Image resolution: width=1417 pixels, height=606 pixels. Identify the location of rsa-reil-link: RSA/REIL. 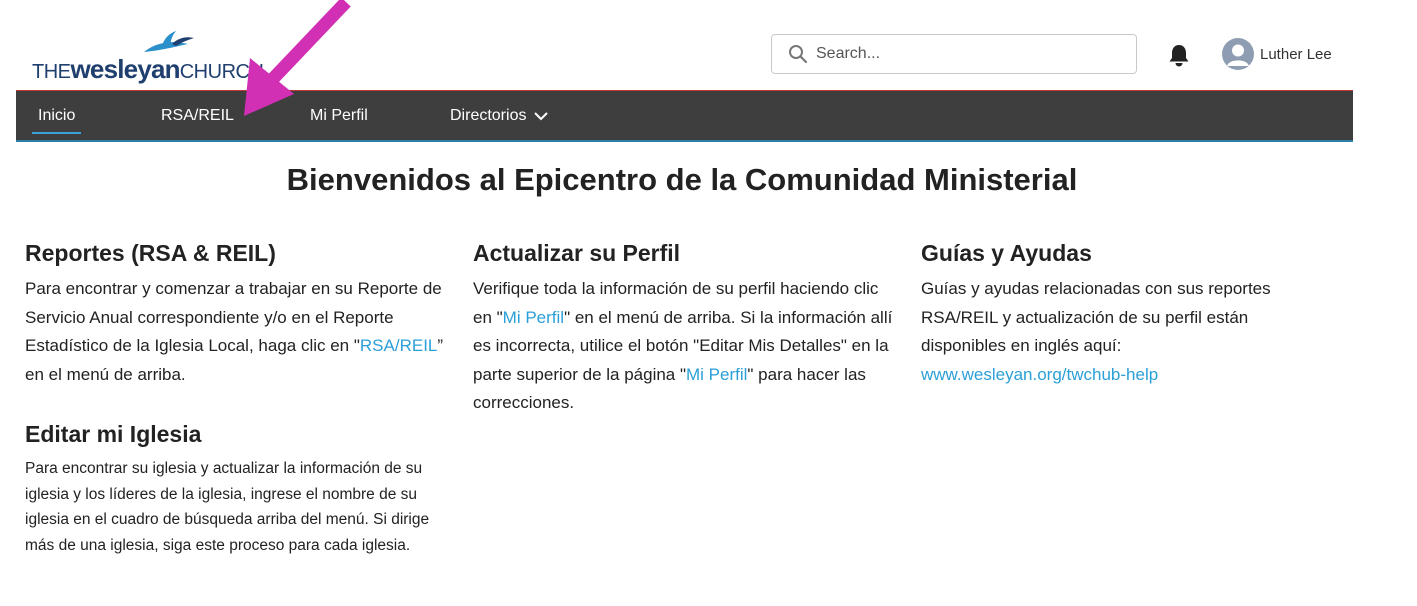
(398, 345).